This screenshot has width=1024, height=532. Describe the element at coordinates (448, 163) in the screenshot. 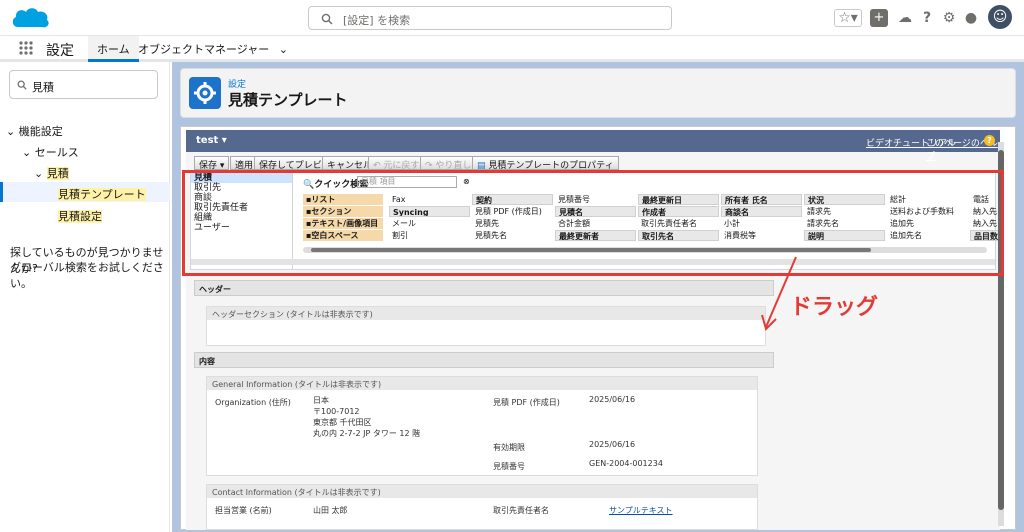

I see `redo-button: ↷ やり直し` at that location.